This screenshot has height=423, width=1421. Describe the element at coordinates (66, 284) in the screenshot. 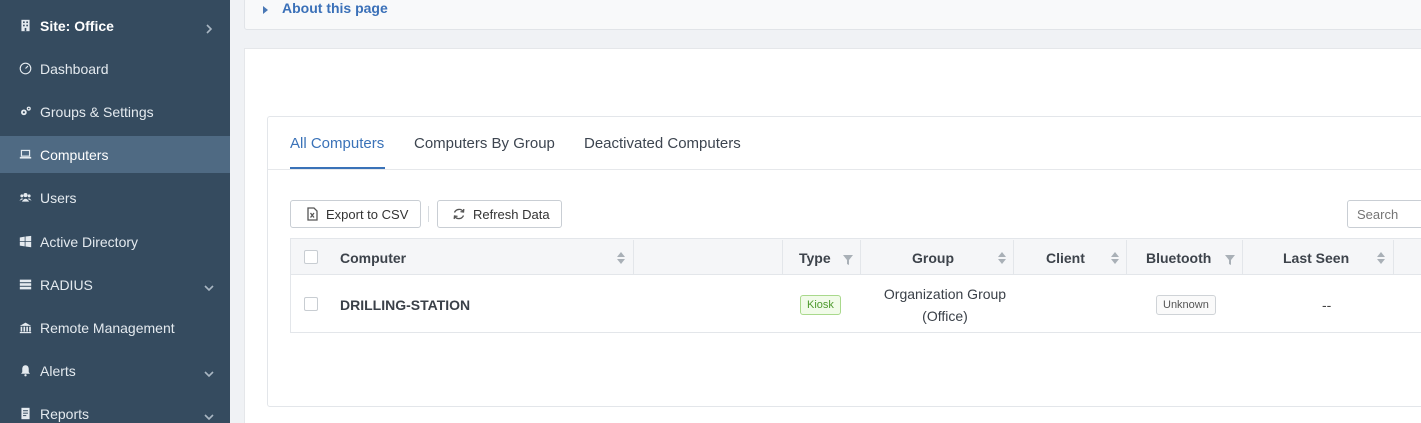

I see `sidebar-item-label: RADIUS` at that location.